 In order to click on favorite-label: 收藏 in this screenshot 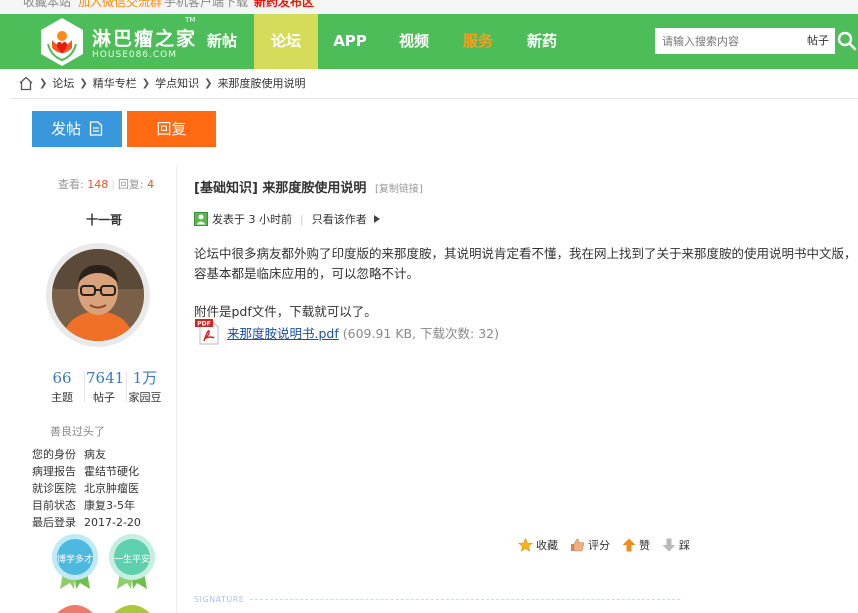, I will do `click(547, 545)`.